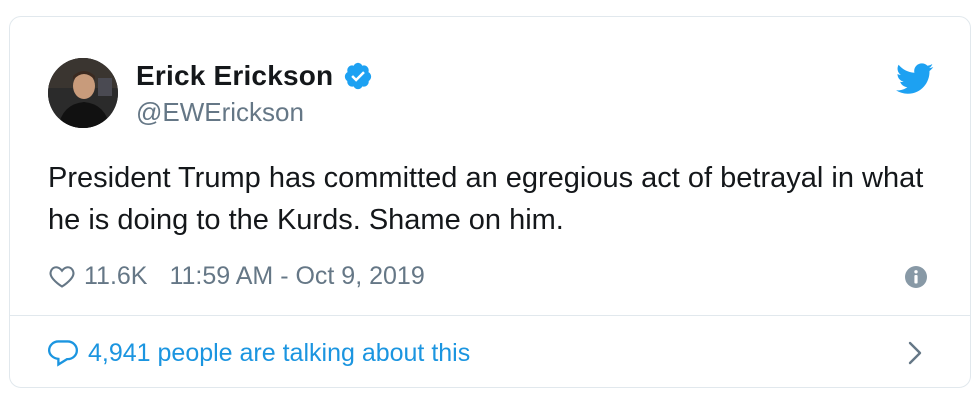 Image resolution: width=980 pixels, height=420 pixels. What do you see at coordinates (234, 76) in the screenshot?
I see `author-name: Erick Erickson` at bounding box center [234, 76].